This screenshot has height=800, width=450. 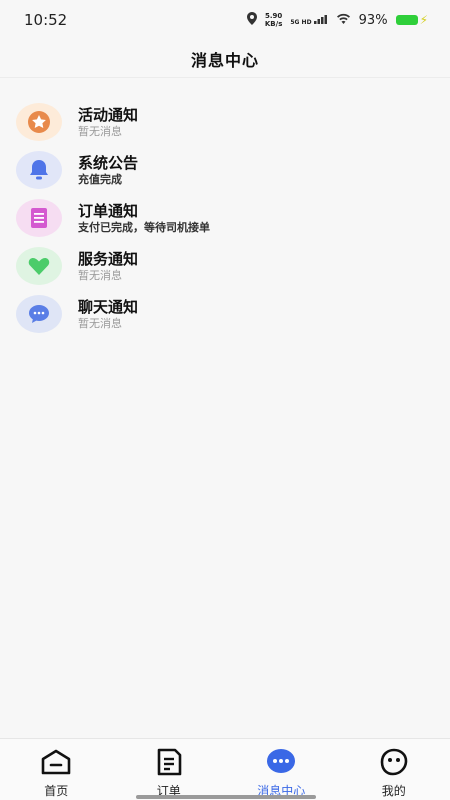 I want to click on star-icon, so click(x=39, y=122).